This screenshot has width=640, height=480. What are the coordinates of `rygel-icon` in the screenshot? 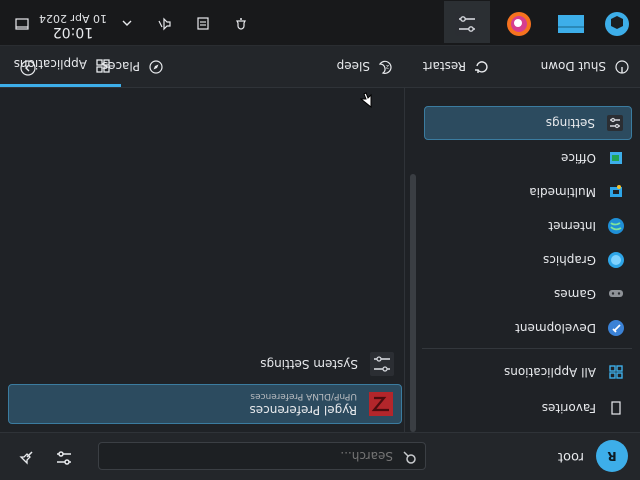 It's located at (381, 404).